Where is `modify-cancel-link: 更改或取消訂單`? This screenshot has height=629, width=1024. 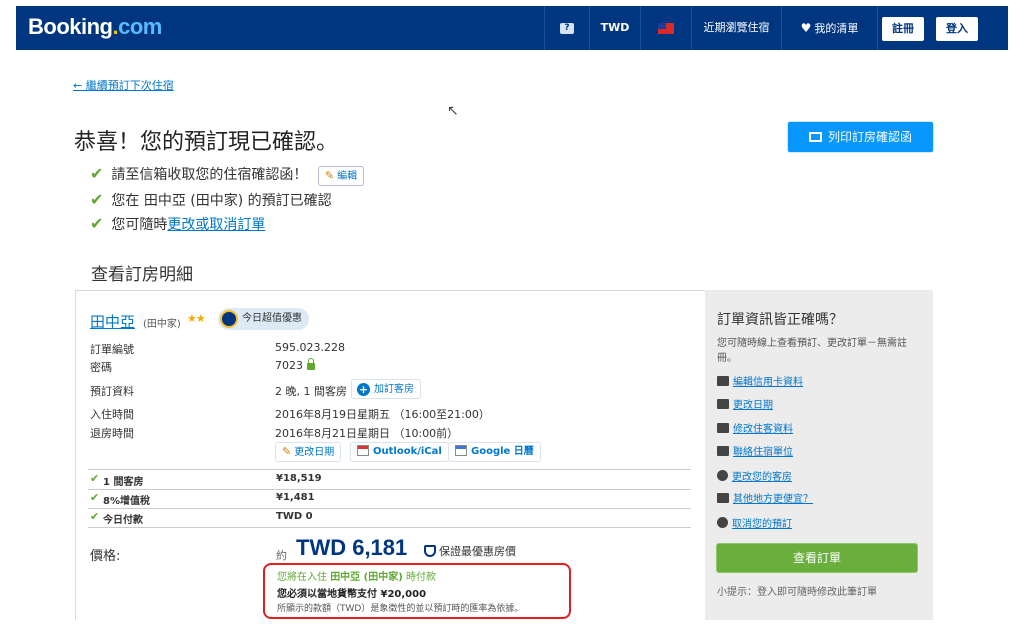 modify-cancel-link: 更改或取消訂單 is located at coordinates (216, 225).